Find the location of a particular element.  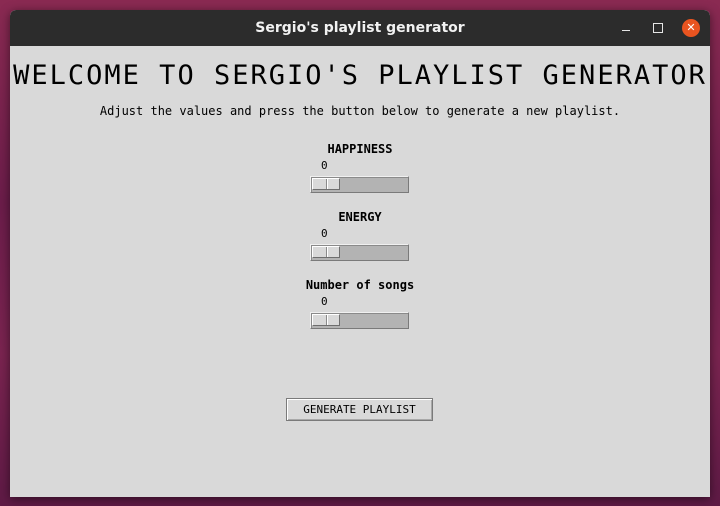

happiness-slider is located at coordinates (359, 184).